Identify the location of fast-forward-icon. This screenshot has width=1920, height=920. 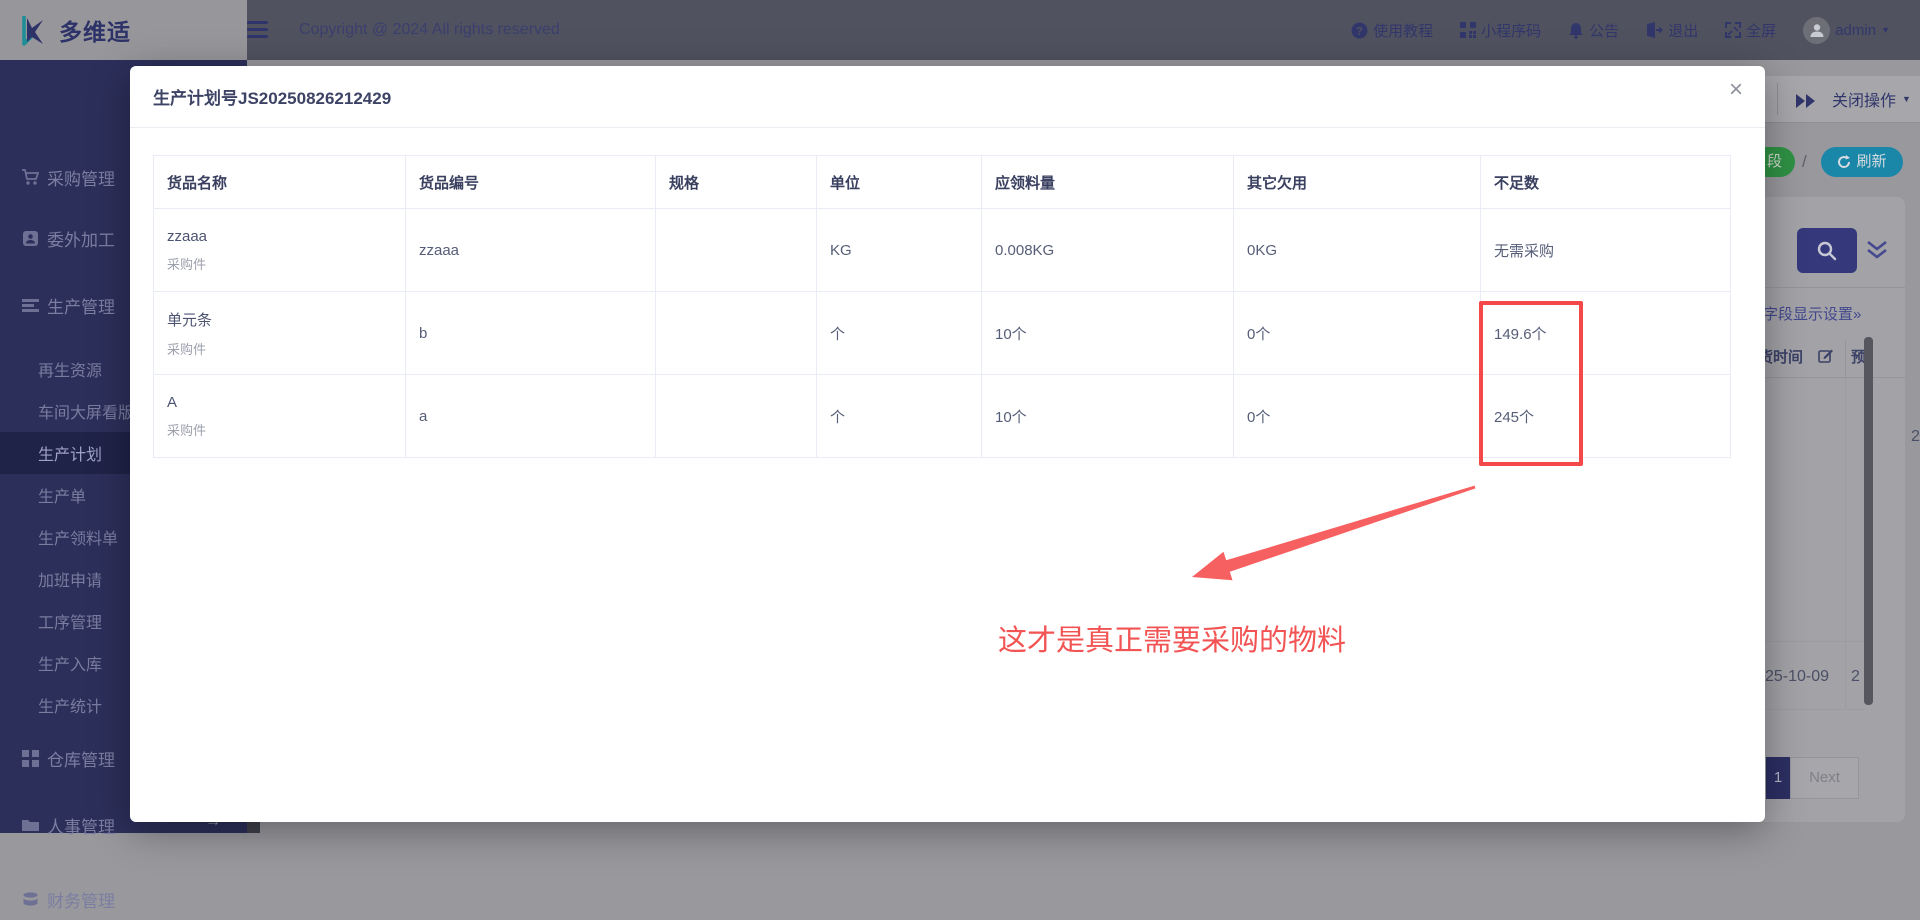
(1806, 101).